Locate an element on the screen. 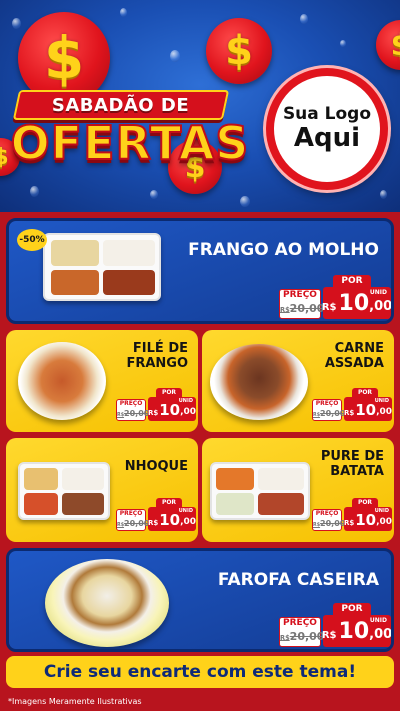 This screenshot has width=400, height=711. product-name: FAROFA CASEIRA is located at coordinates (298, 580).